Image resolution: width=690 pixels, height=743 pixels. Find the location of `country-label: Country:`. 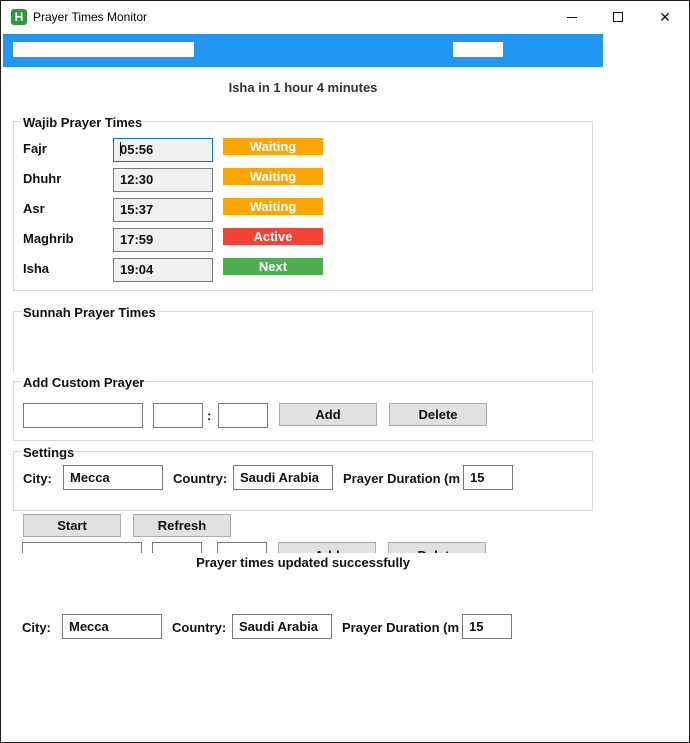

country-label: Country: is located at coordinates (200, 478).